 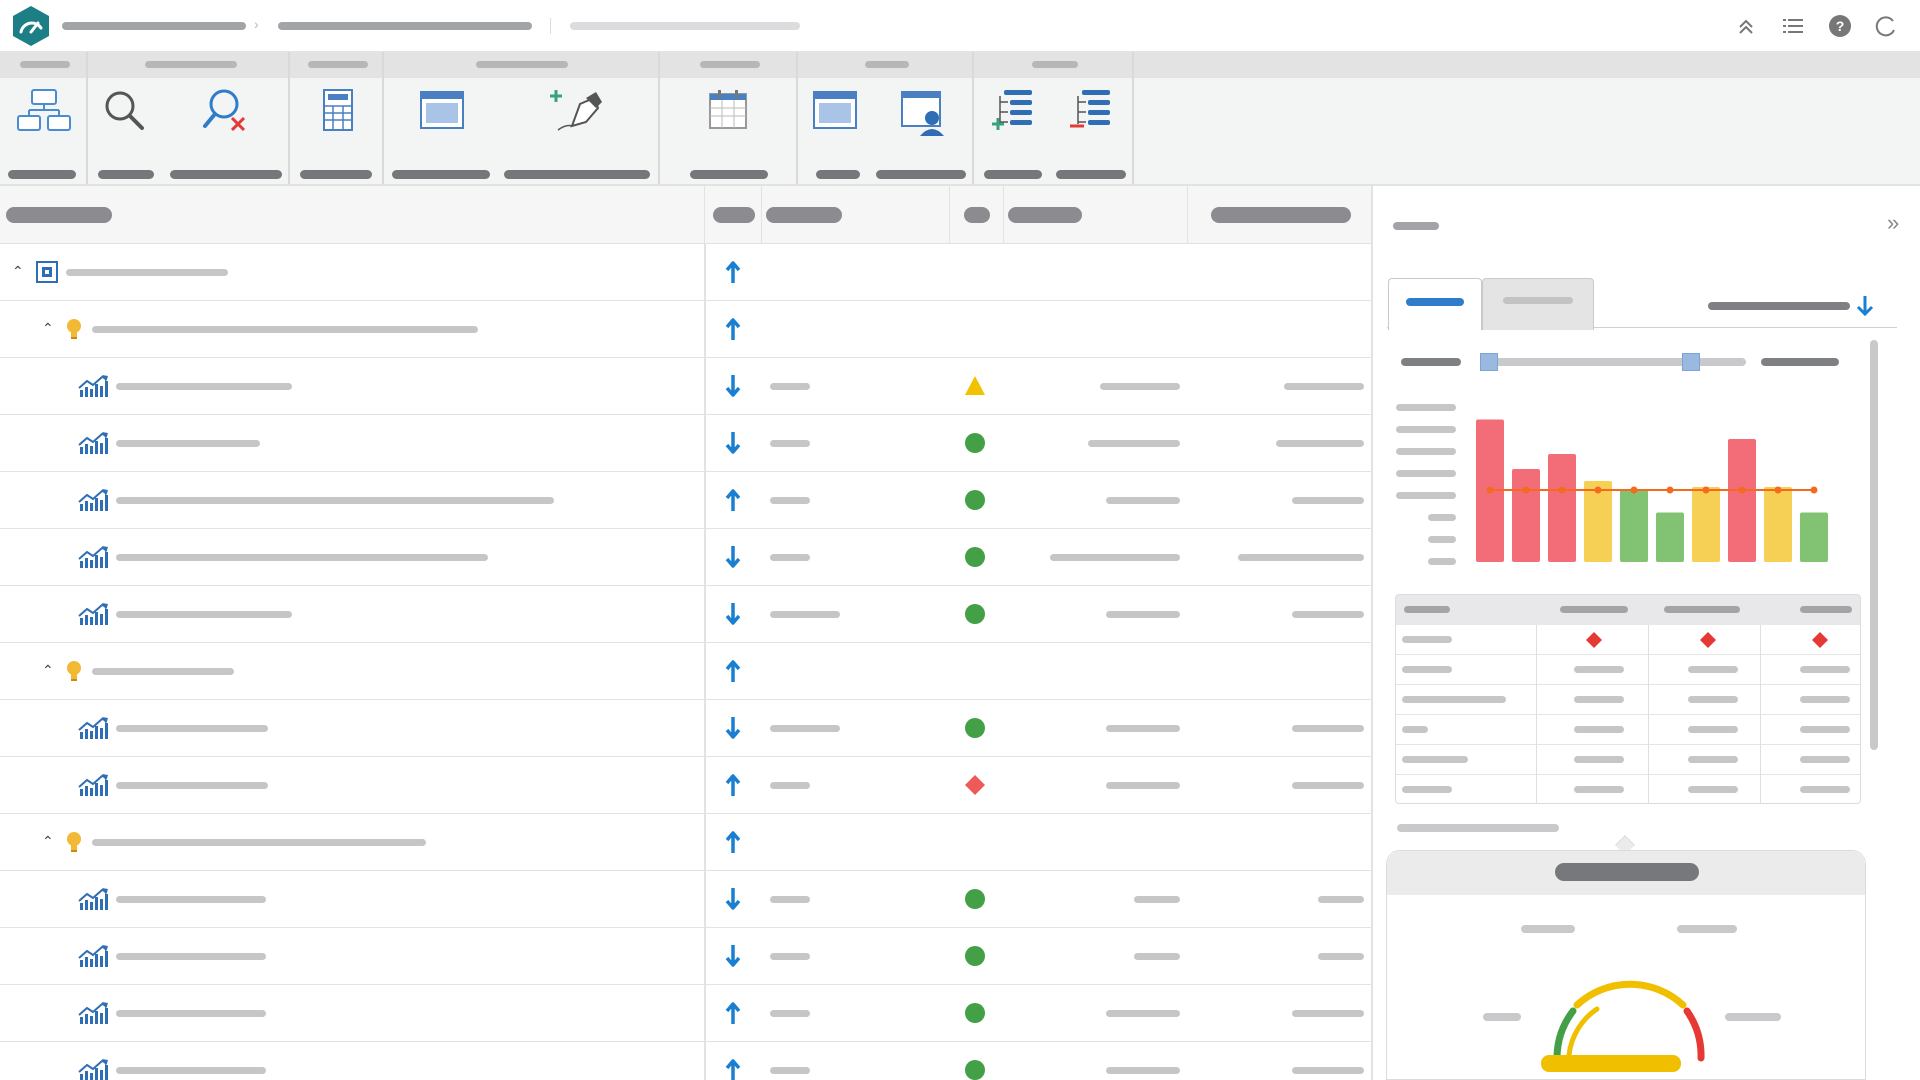 I want to click on status-critical-icon, so click(x=1594, y=640).